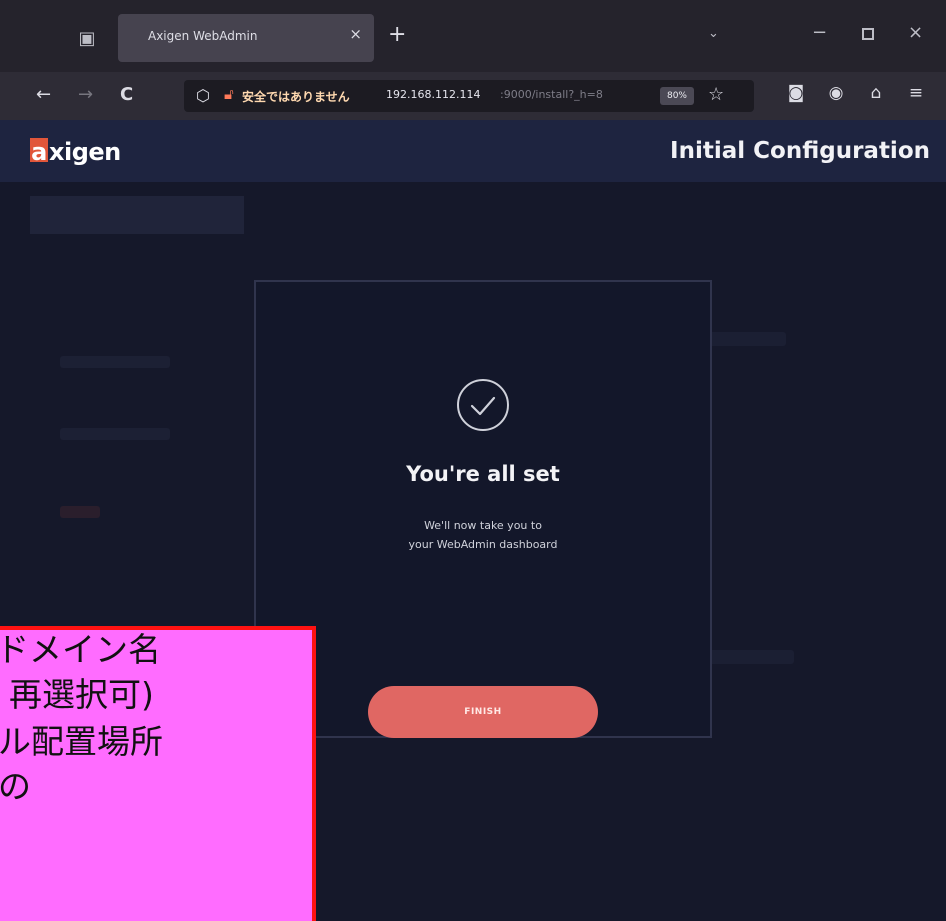 Image resolution: width=946 pixels, height=921 pixels. I want to click on annotation-line: ドメイン名, so click(80, 649).